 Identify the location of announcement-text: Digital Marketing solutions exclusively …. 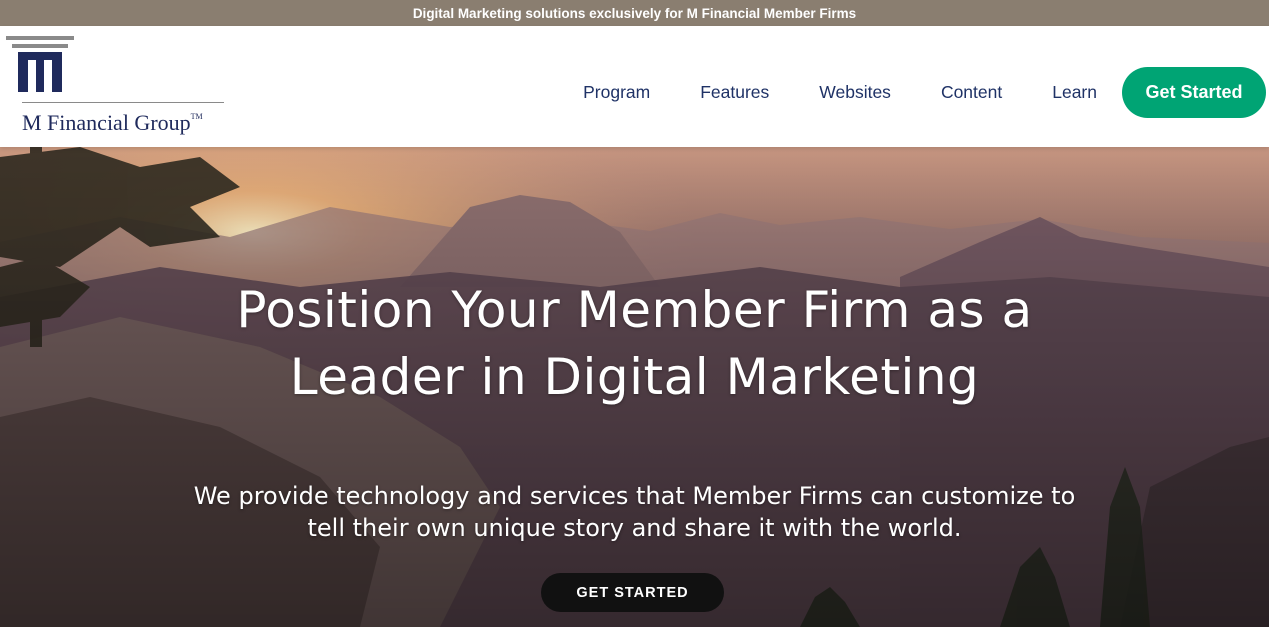
(634, 13).